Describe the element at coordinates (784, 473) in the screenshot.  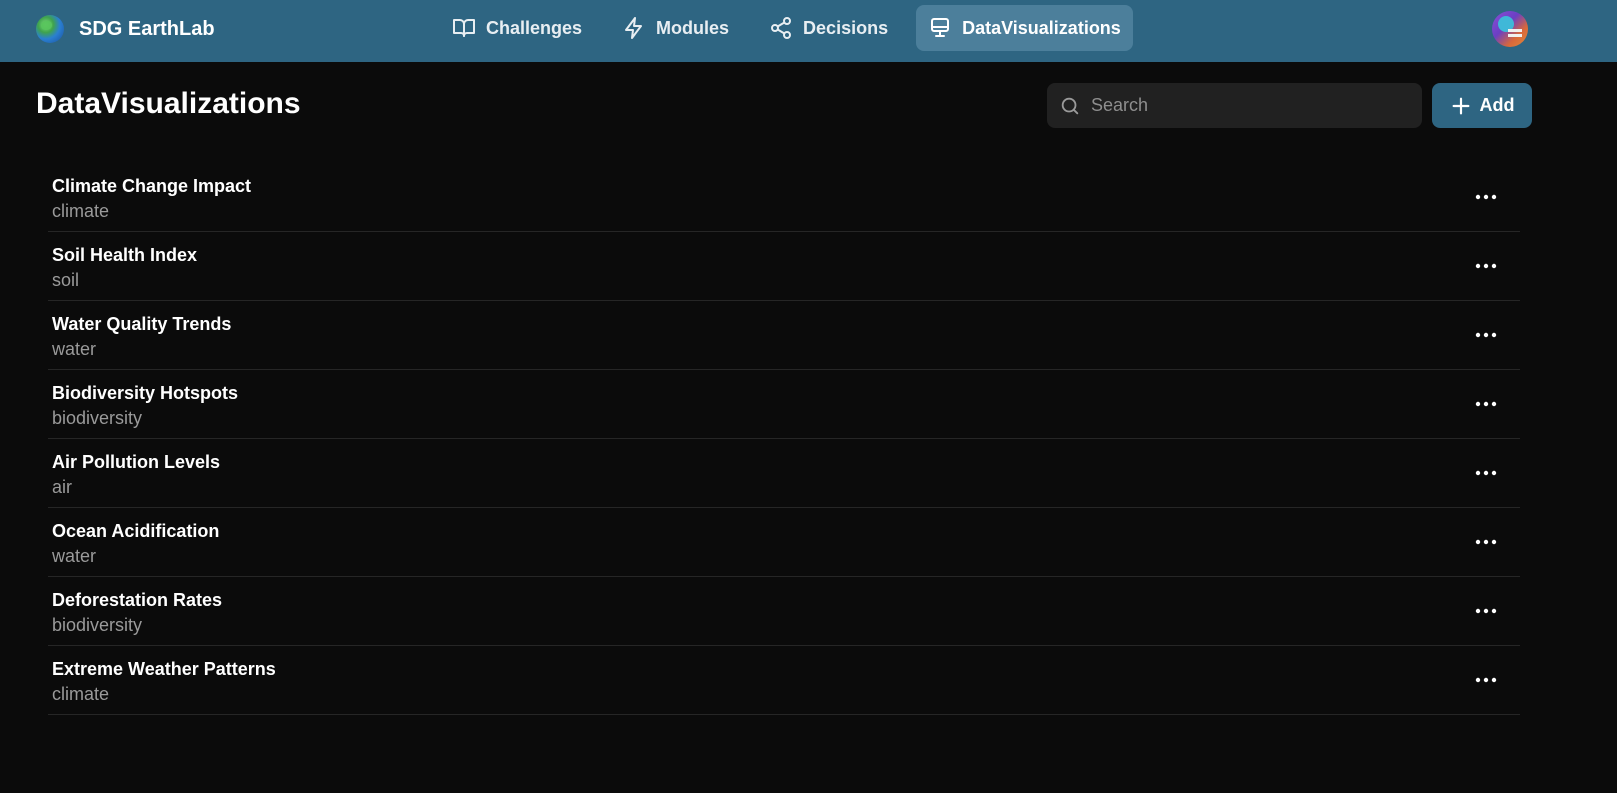
I see `list-item: Air Pollution Levels air` at that location.